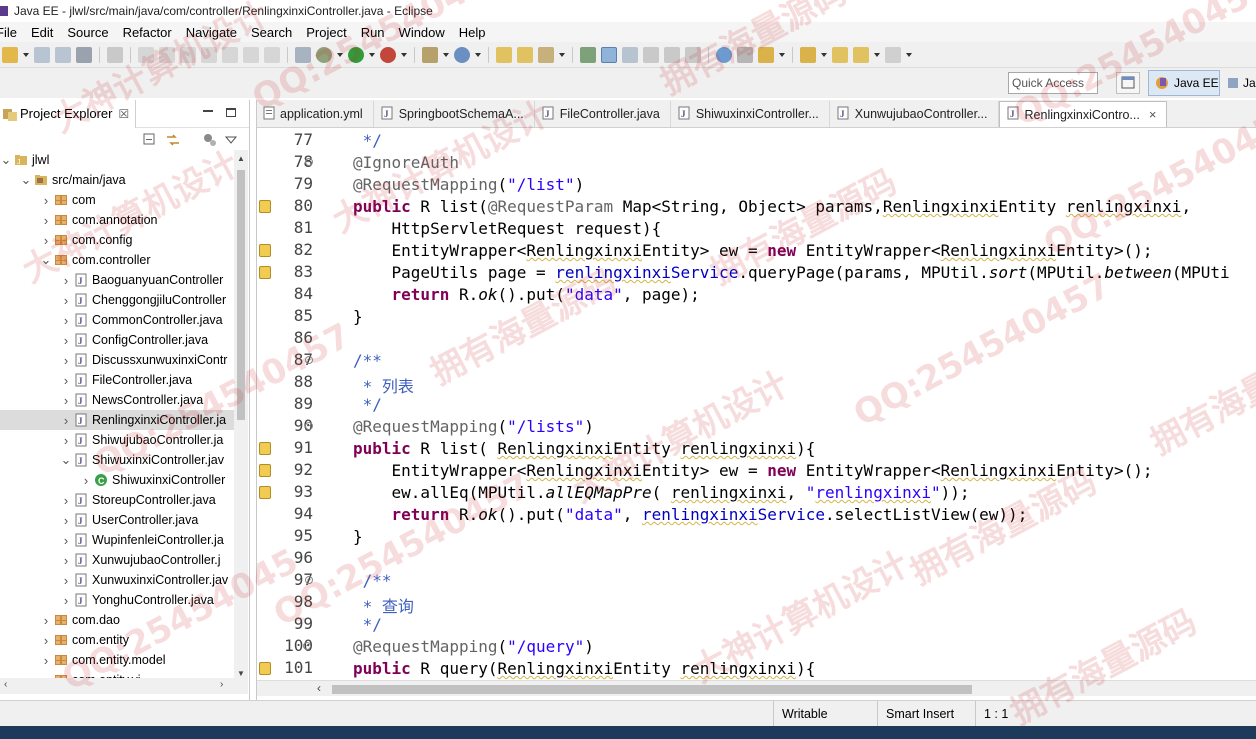 This screenshot has width=1256, height=739. What do you see at coordinates (188, 54) in the screenshot?
I see `terminate-icon` at bounding box center [188, 54].